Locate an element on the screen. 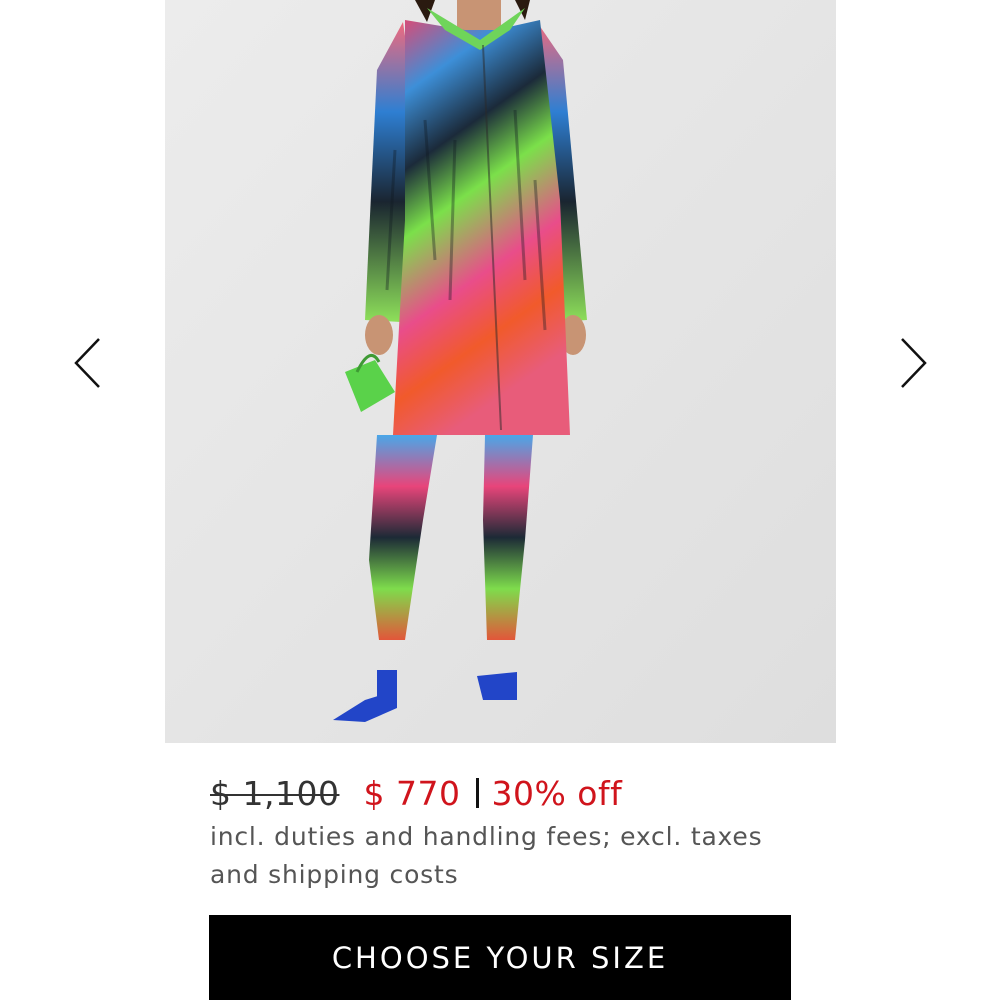 This screenshot has height=1000, width=1000. price-row: $ 1,100 $ 770 30% off is located at coordinates (416, 793).